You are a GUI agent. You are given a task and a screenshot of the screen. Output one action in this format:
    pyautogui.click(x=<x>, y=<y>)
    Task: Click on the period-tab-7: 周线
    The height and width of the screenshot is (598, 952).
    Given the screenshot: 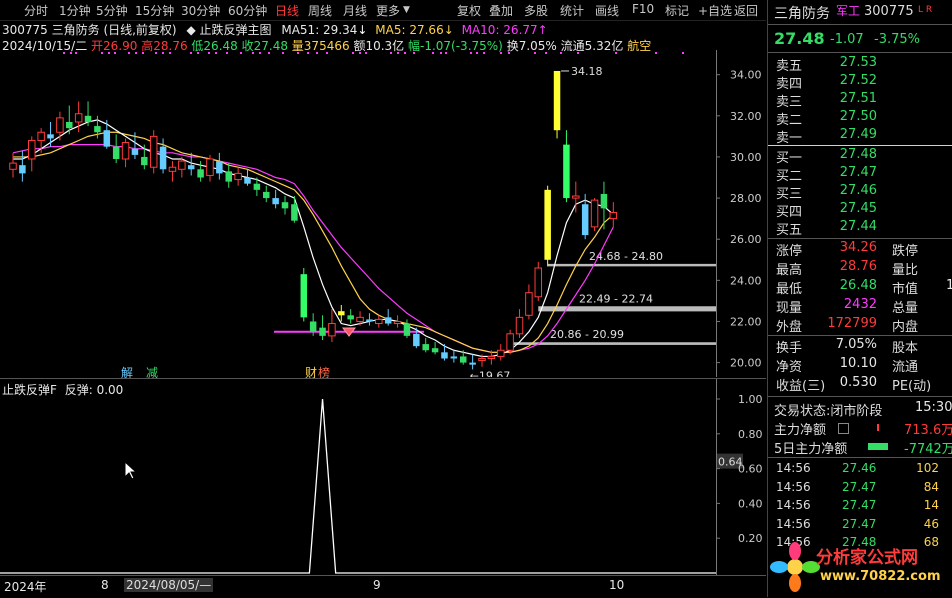 What is the action you would take?
    pyautogui.click(x=320, y=10)
    